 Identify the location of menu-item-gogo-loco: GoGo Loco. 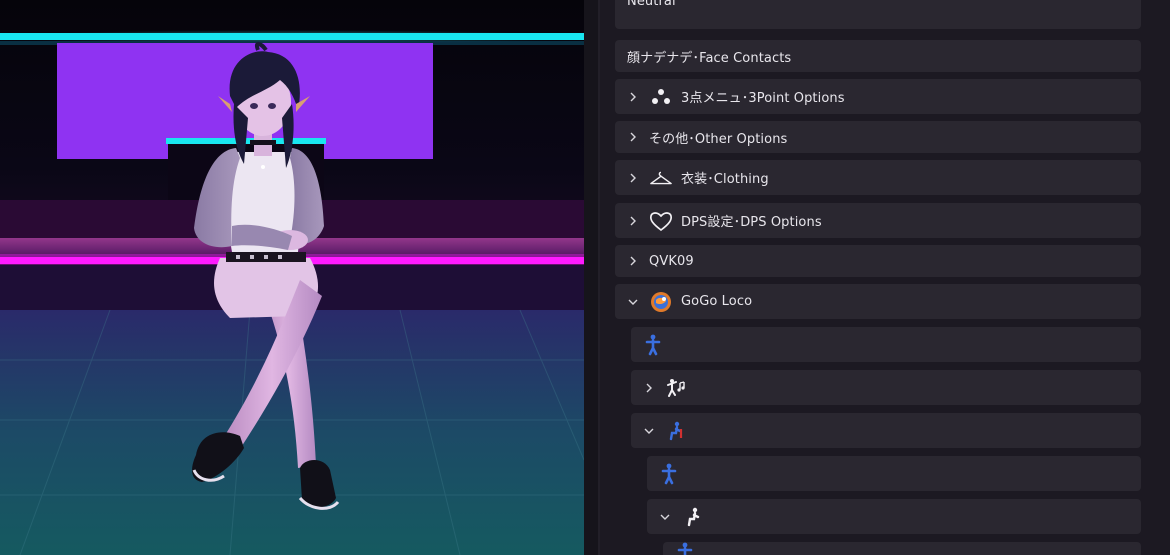
(878, 301).